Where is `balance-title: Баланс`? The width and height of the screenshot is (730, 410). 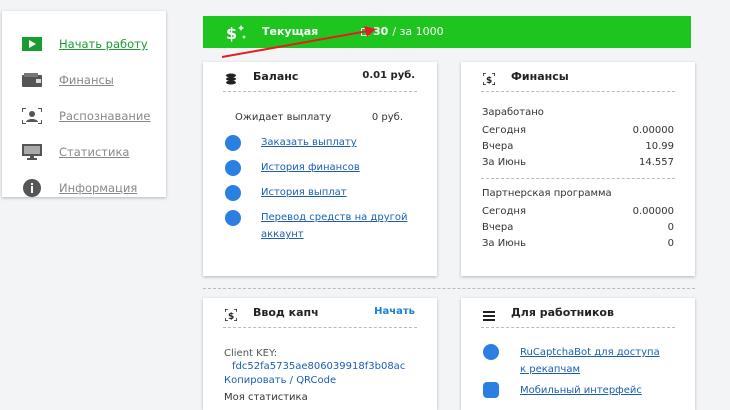
balance-title: Баланс is located at coordinates (276, 76).